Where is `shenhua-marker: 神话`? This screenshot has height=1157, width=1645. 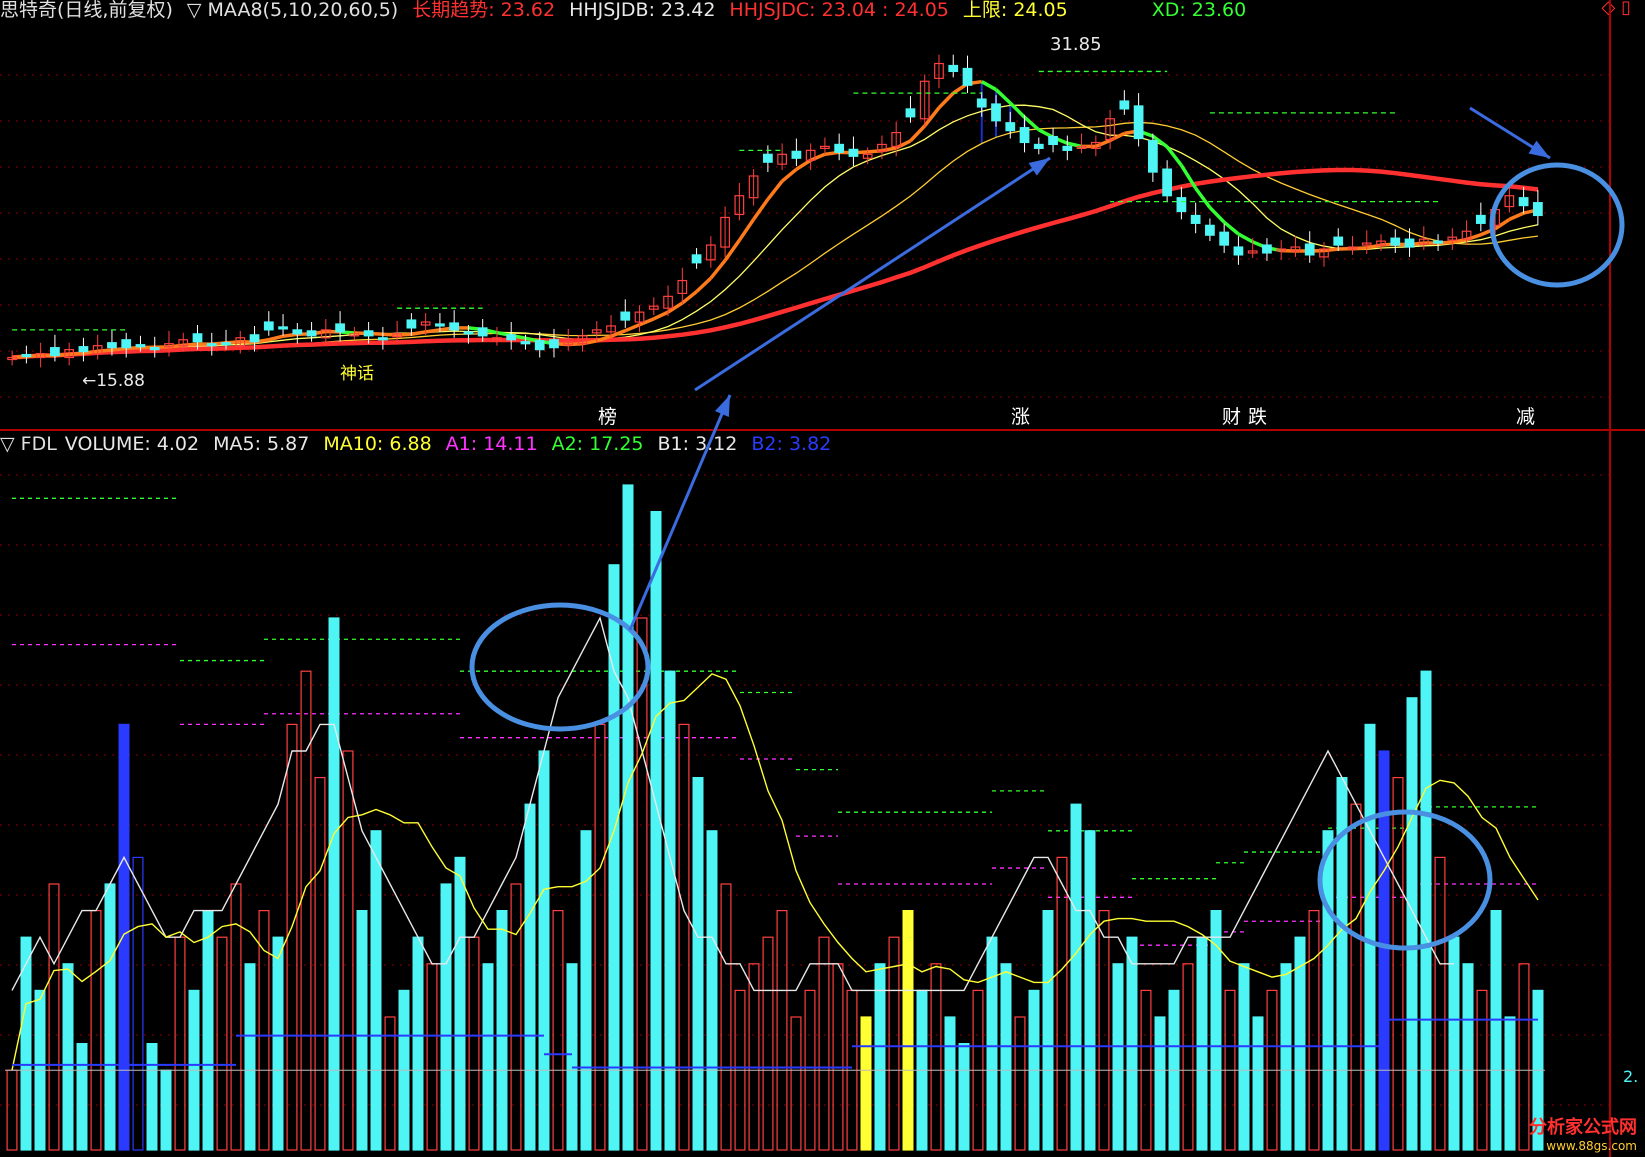 shenhua-marker: 神话 is located at coordinates (357, 374).